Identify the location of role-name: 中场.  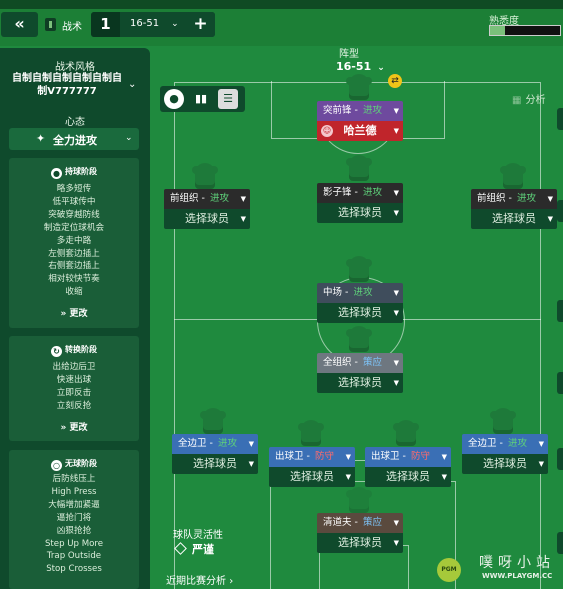
(333, 292).